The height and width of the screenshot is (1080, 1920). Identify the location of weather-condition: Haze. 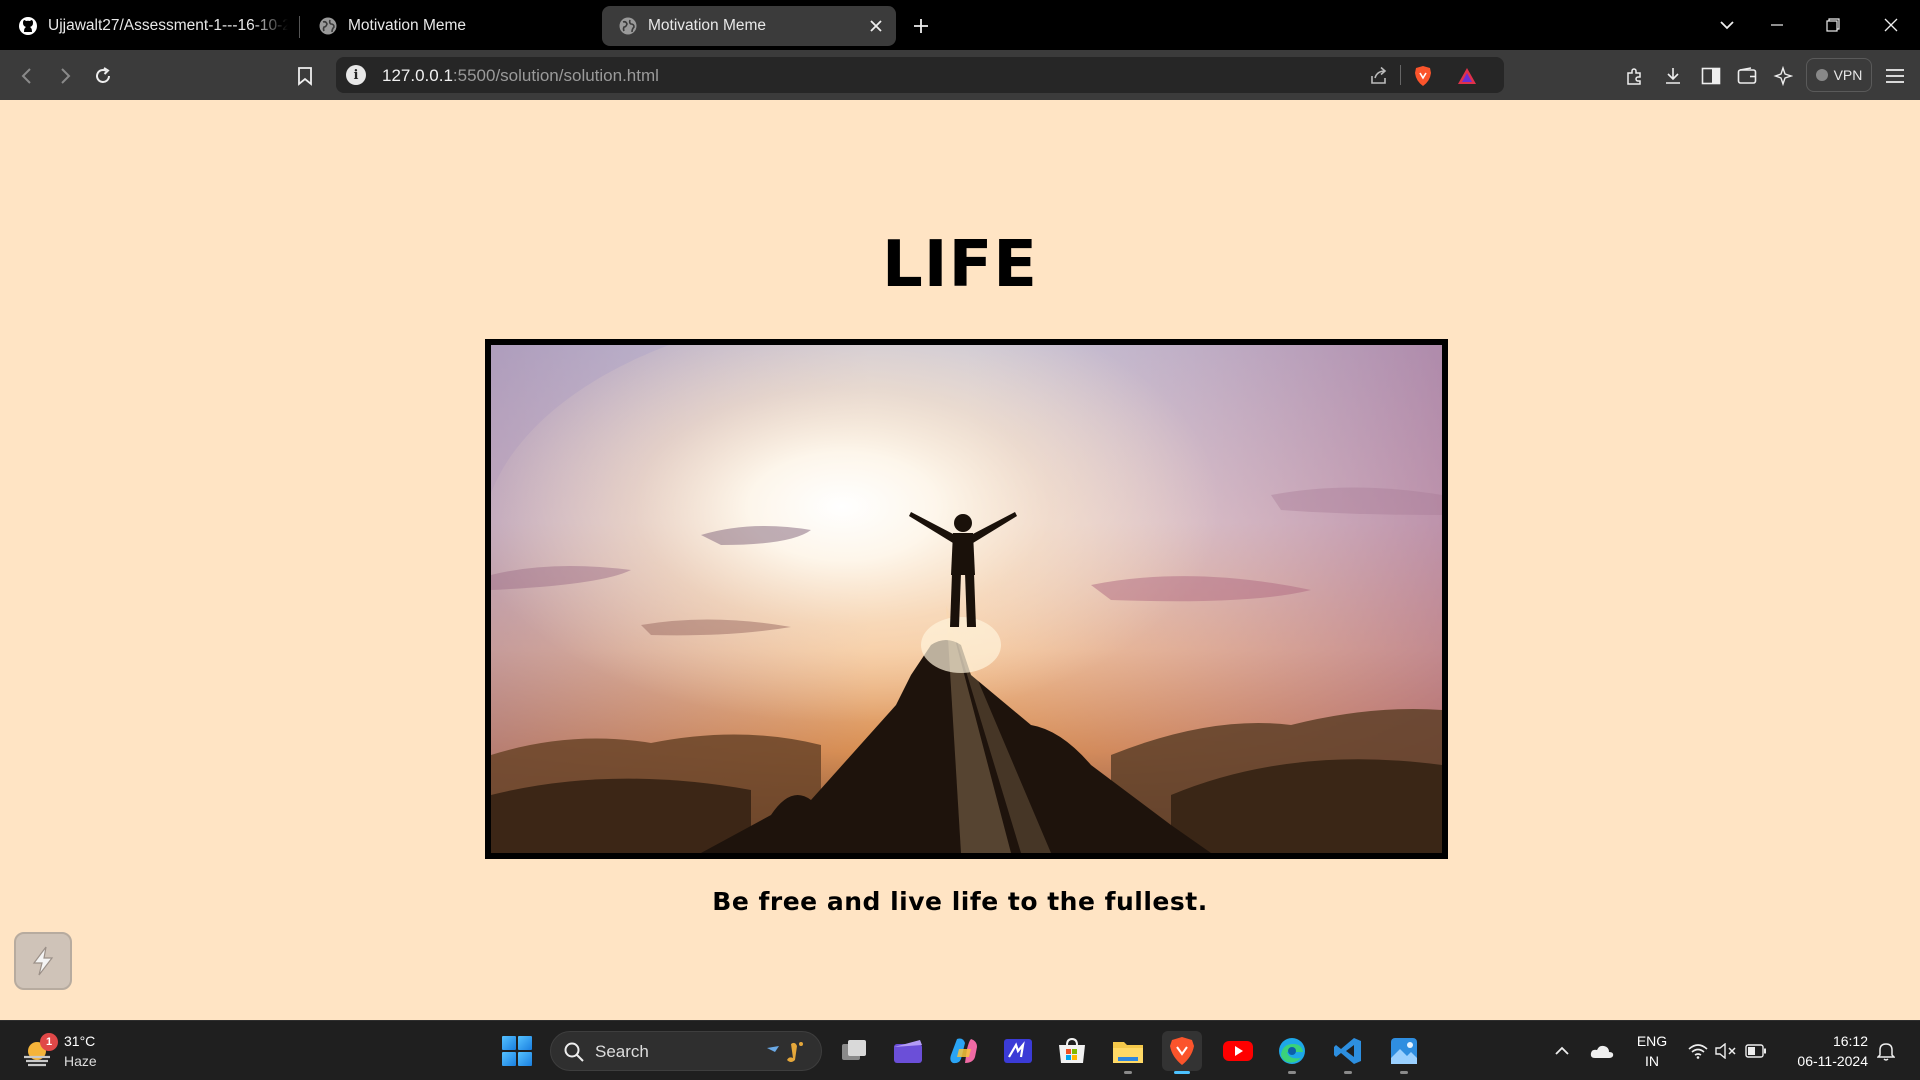
(80, 1061).